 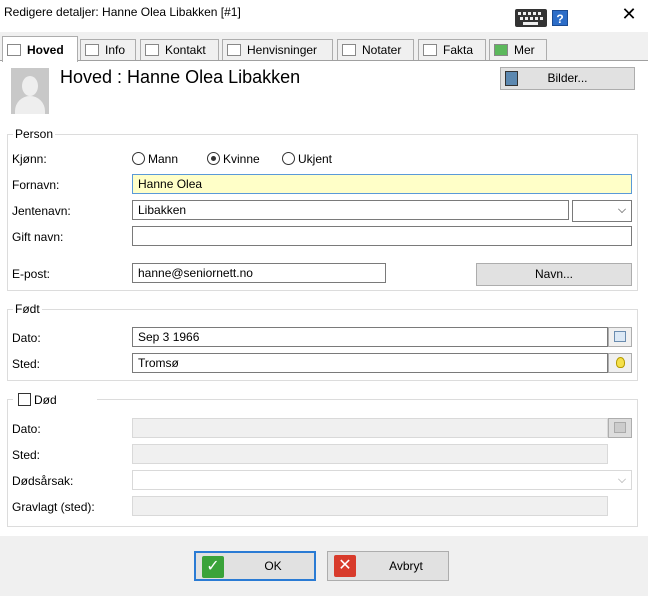 What do you see at coordinates (26, 455) in the screenshot?
I see `death-place-label: Sted:` at bounding box center [26, 455].